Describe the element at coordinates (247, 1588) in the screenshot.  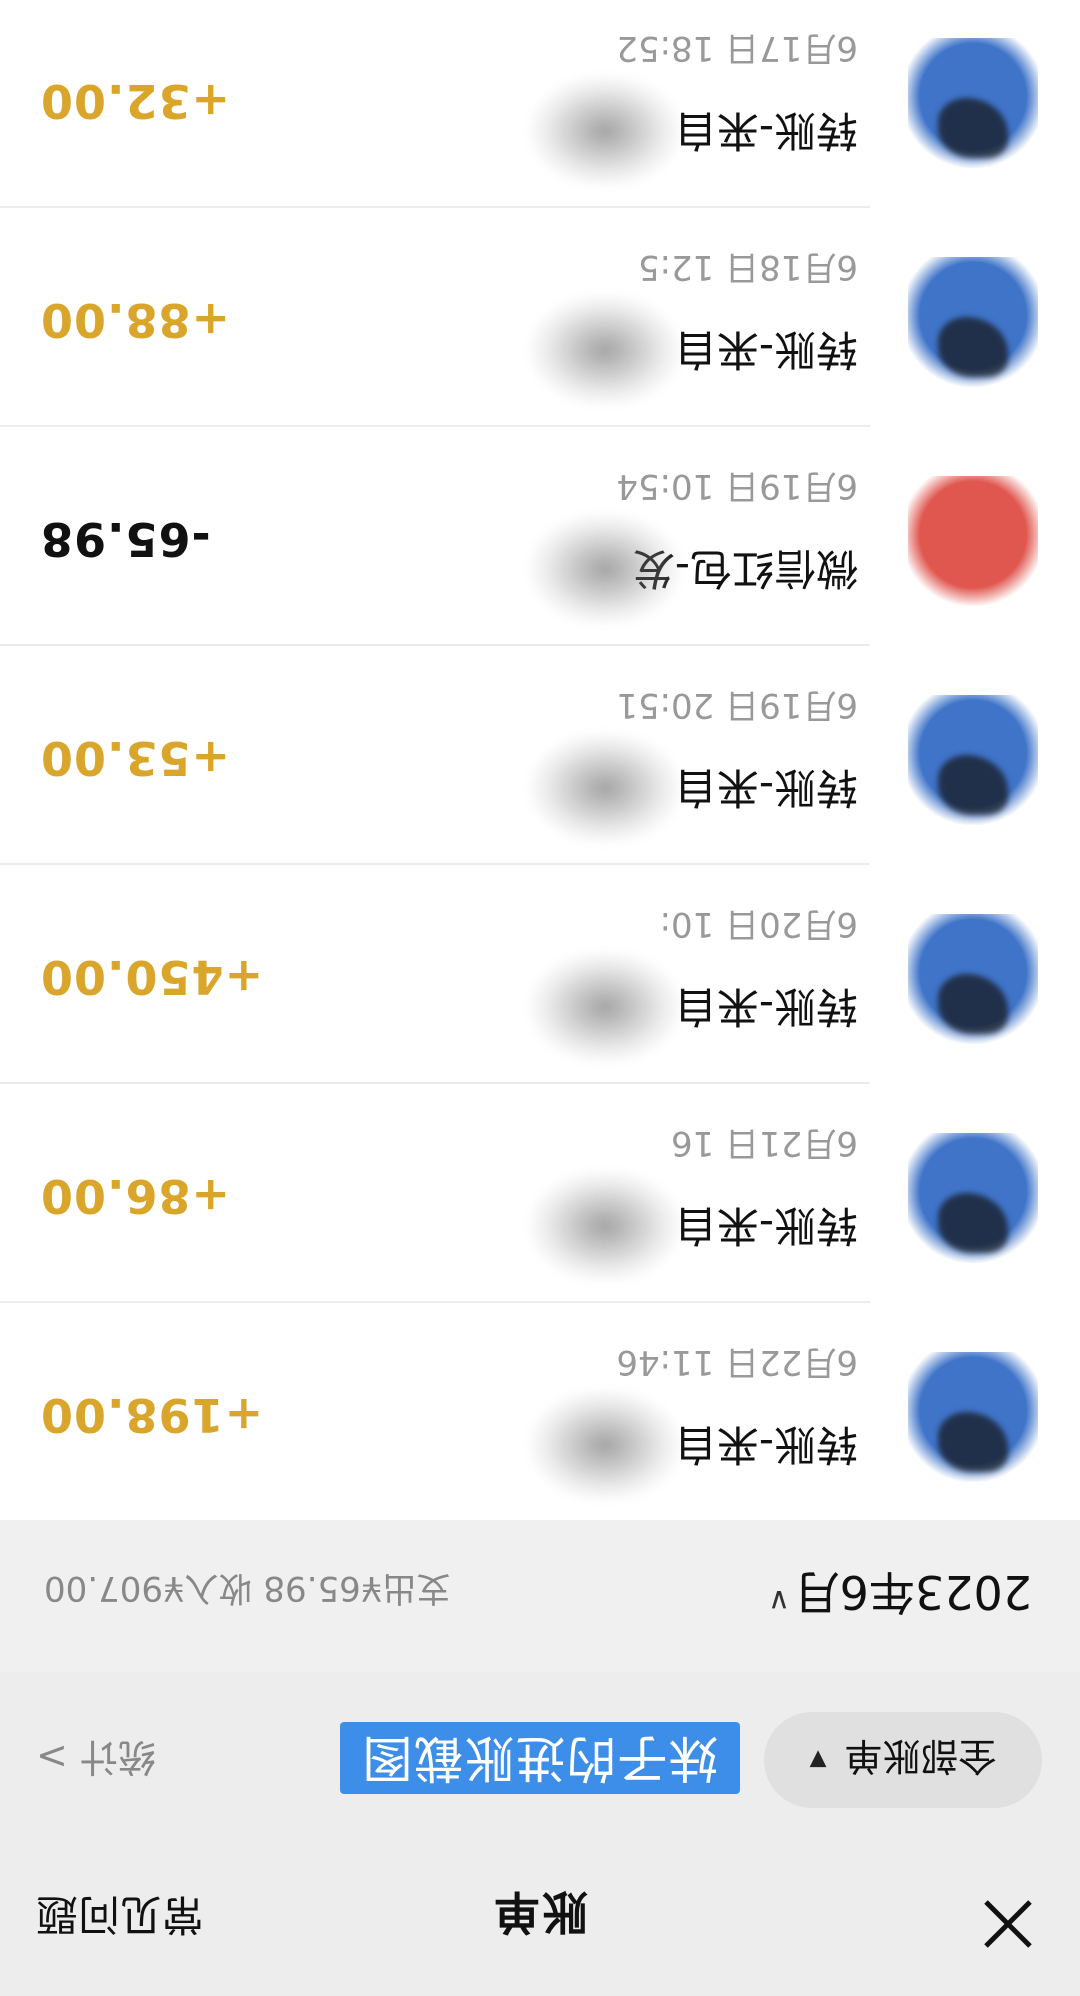
I see `month-summary: 支出¥65.98 收入¥907.00` at that location.